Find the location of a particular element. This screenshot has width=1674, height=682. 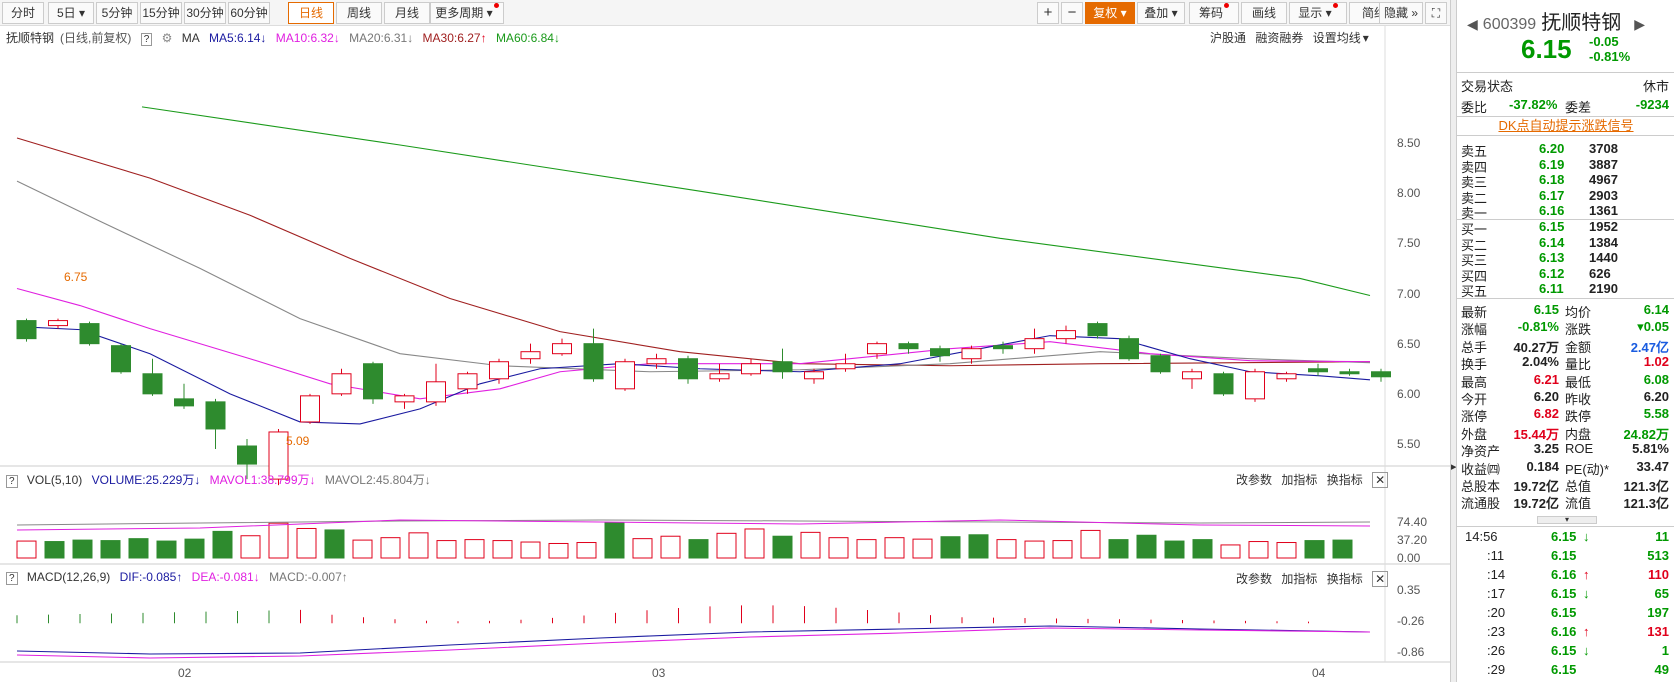

stat-value: 33.47 is located at coordinates (1652, 466).